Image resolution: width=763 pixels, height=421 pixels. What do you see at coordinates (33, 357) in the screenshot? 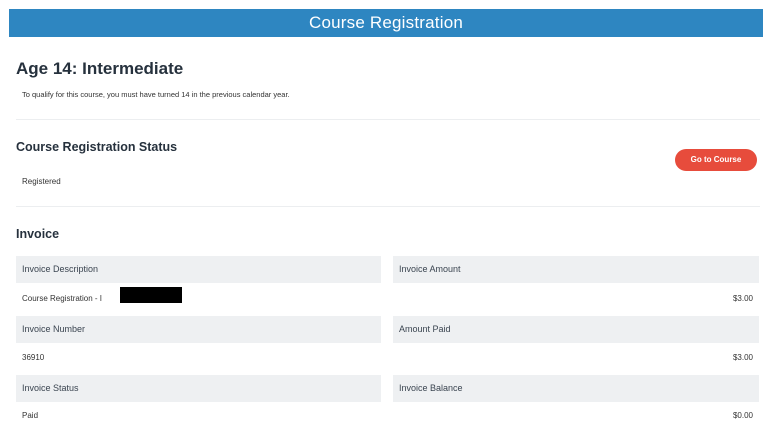
I see `invoice-number-value: 36910` at bounding box center [33, 357].